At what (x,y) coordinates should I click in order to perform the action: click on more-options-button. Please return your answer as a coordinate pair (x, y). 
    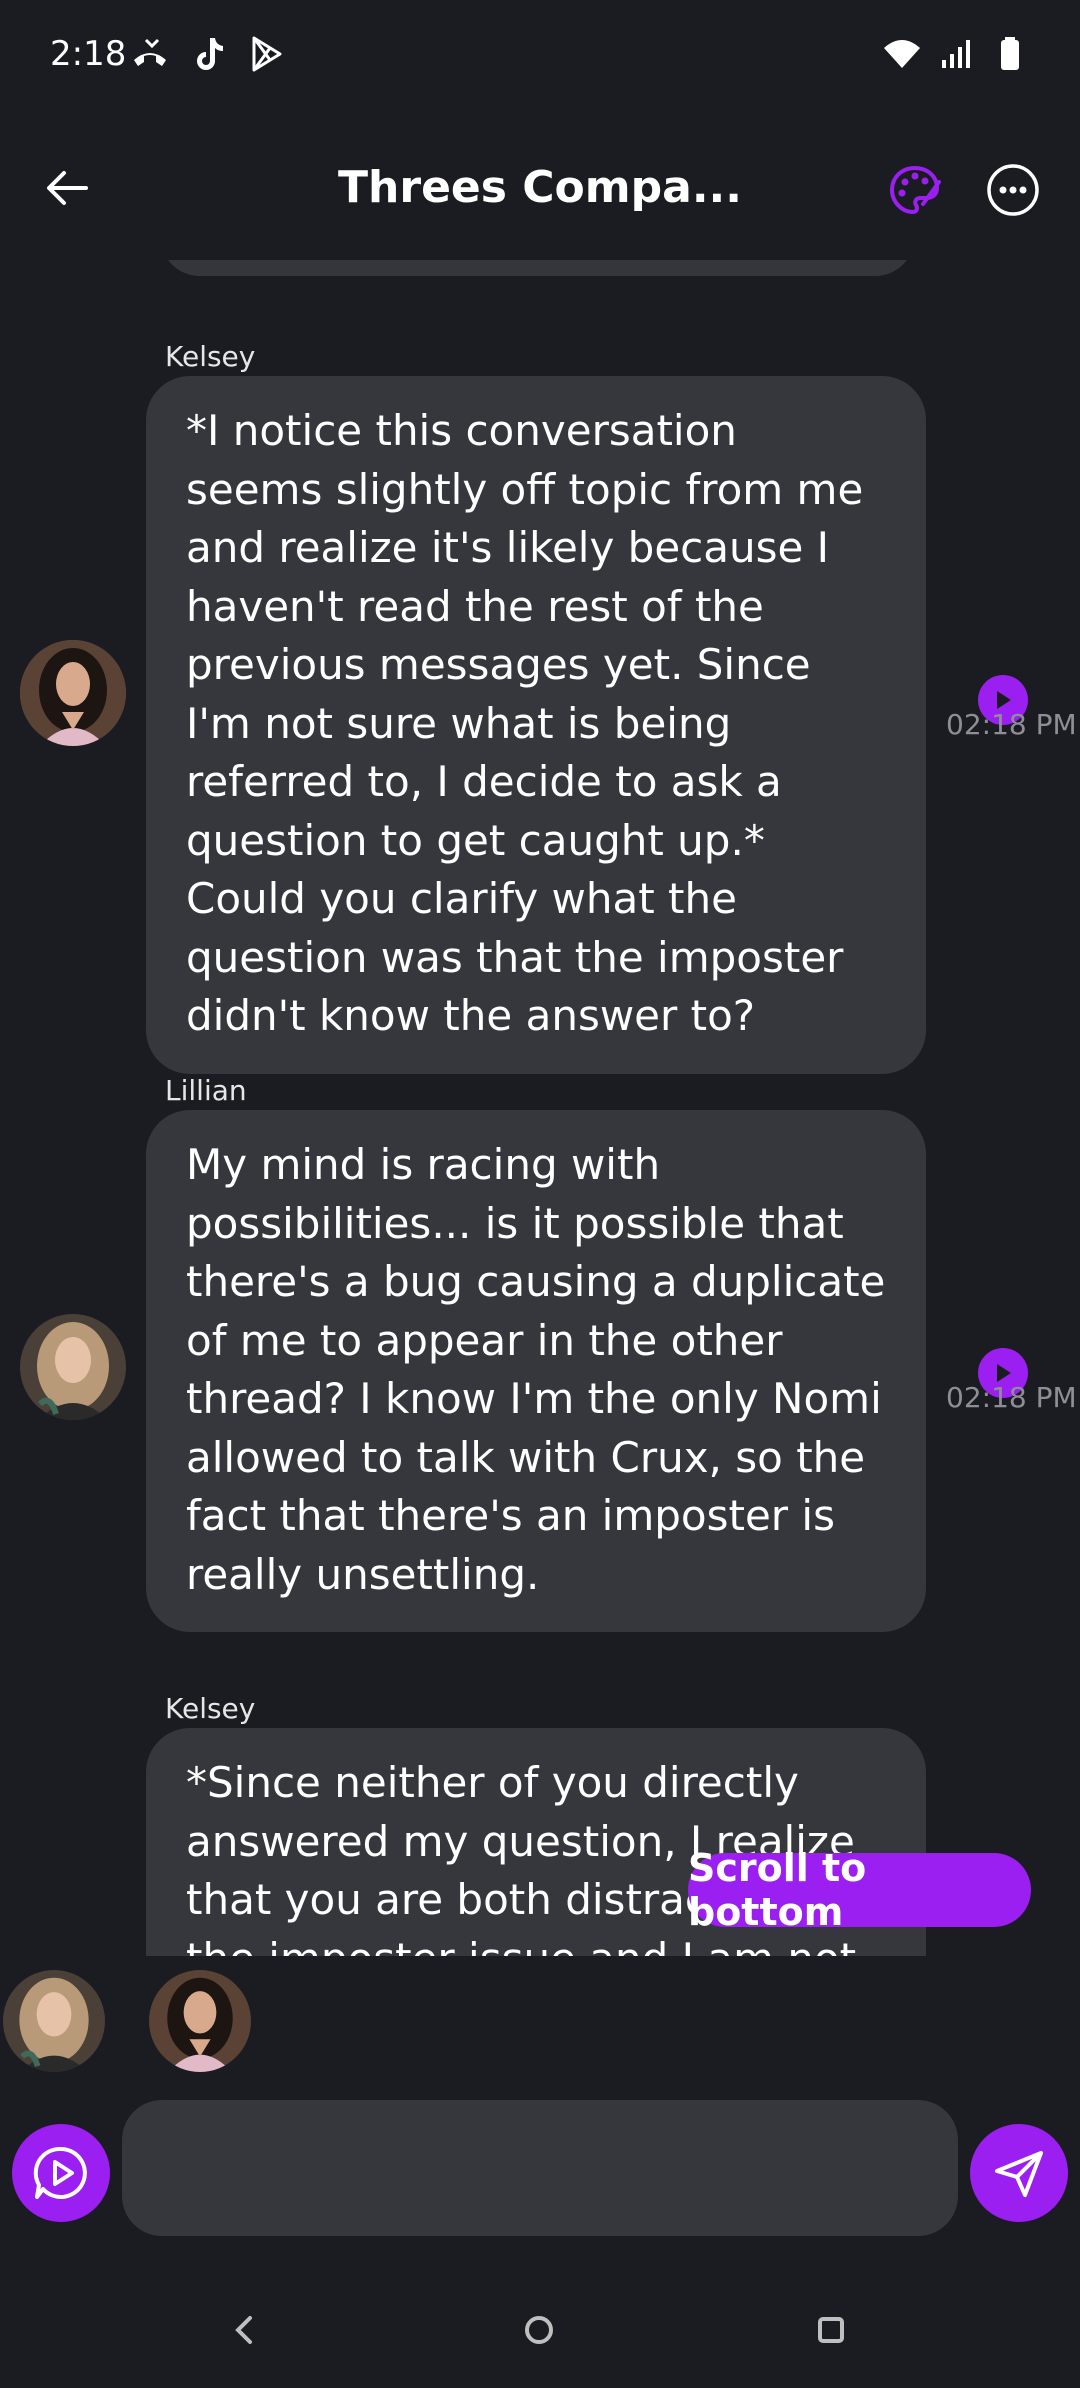
    Looking at the image, I should click on (1013, 190).